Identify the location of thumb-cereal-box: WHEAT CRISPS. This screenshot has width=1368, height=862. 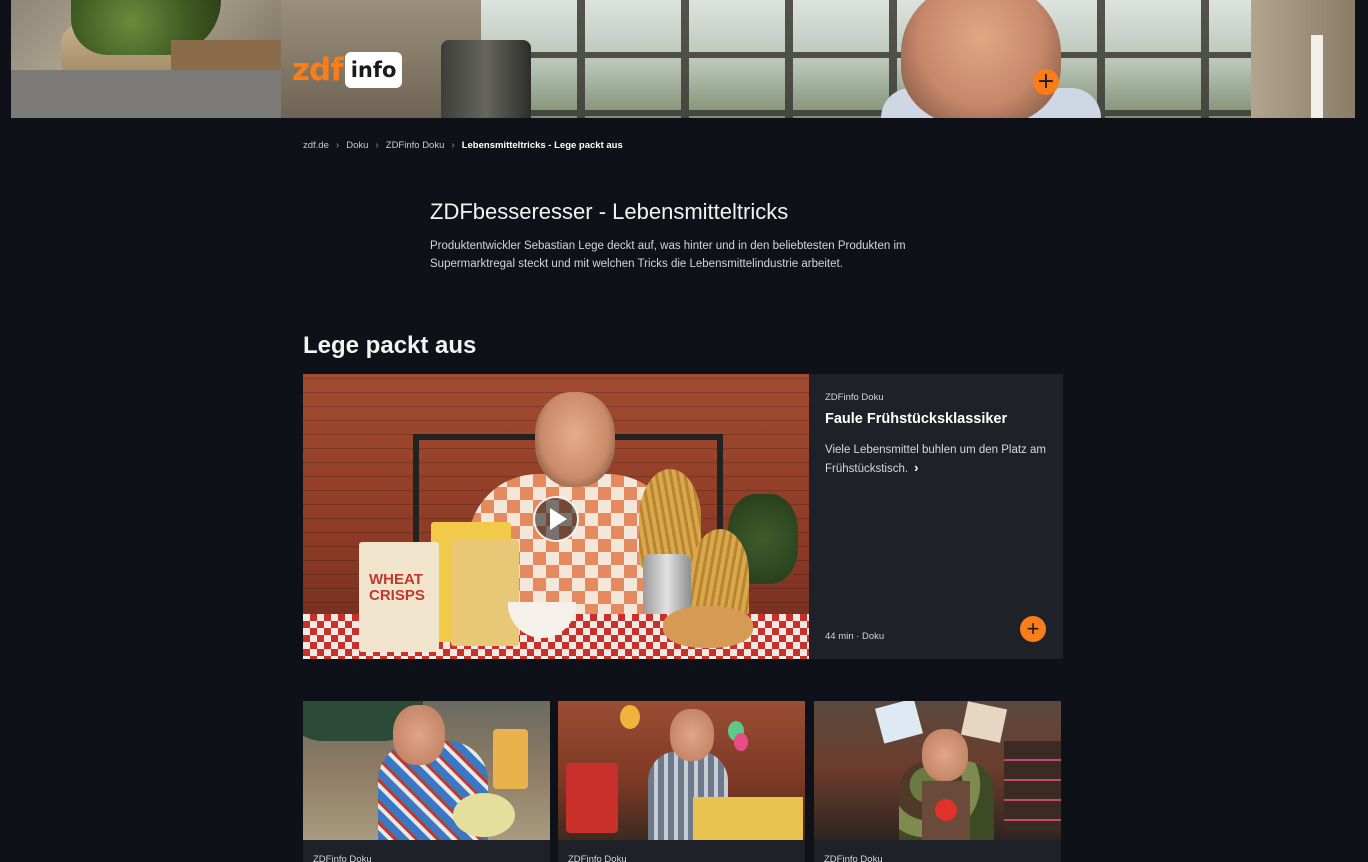
(399, 597).